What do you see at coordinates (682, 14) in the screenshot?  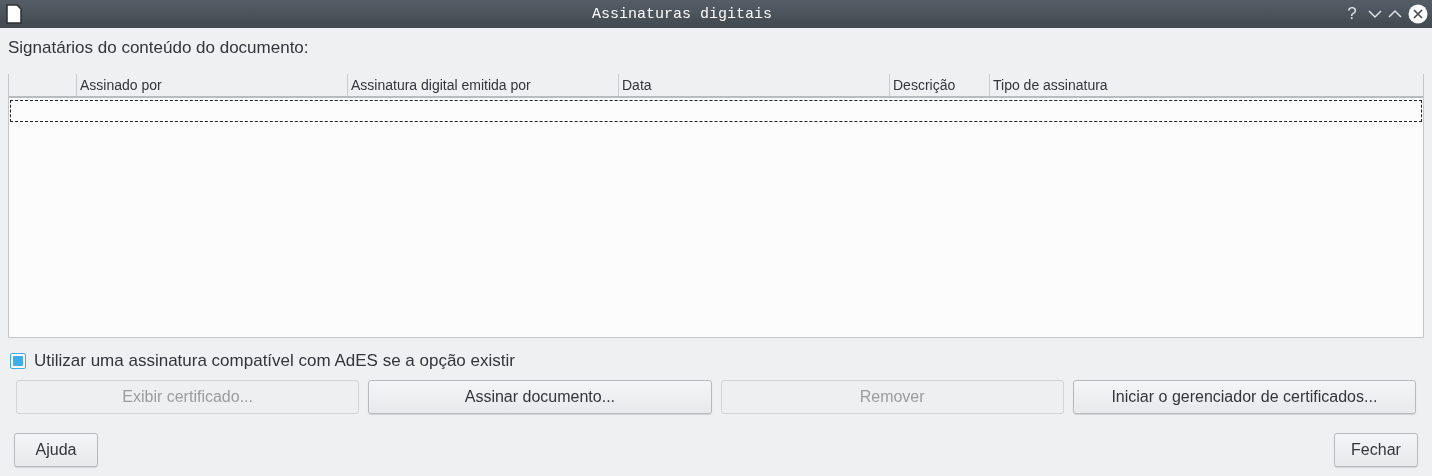 I see `window-title: Assinaturas digitais` at bounding box center [682, 14].